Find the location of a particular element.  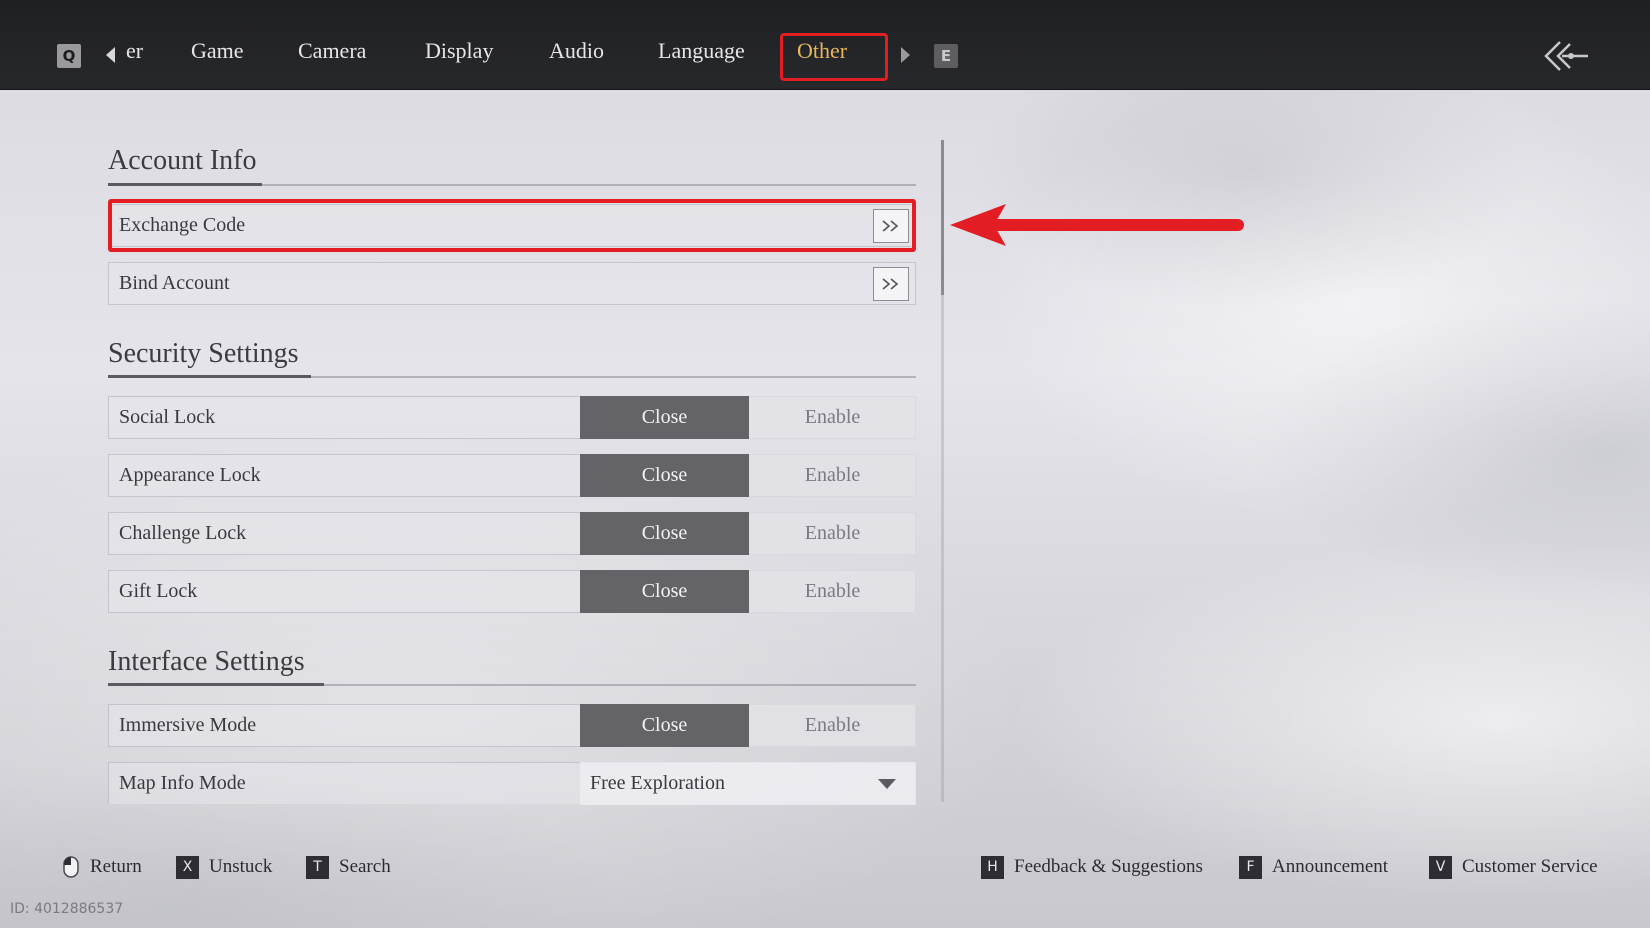

hint-customer-service: V Customer Service is located at coordinates (1513, 867).